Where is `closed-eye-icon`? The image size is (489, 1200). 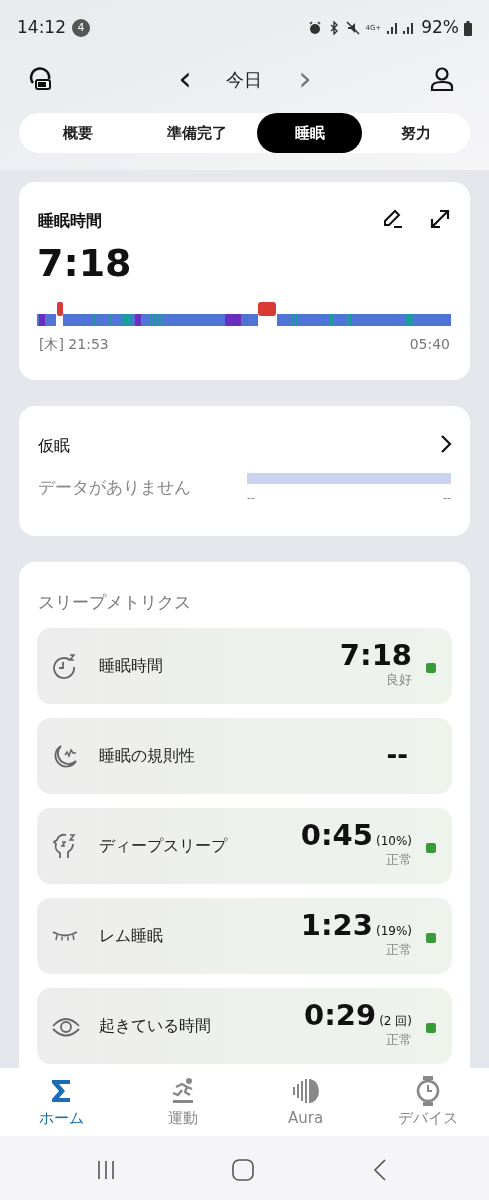
closed-eye-icon is located at coordinates (65, 936).